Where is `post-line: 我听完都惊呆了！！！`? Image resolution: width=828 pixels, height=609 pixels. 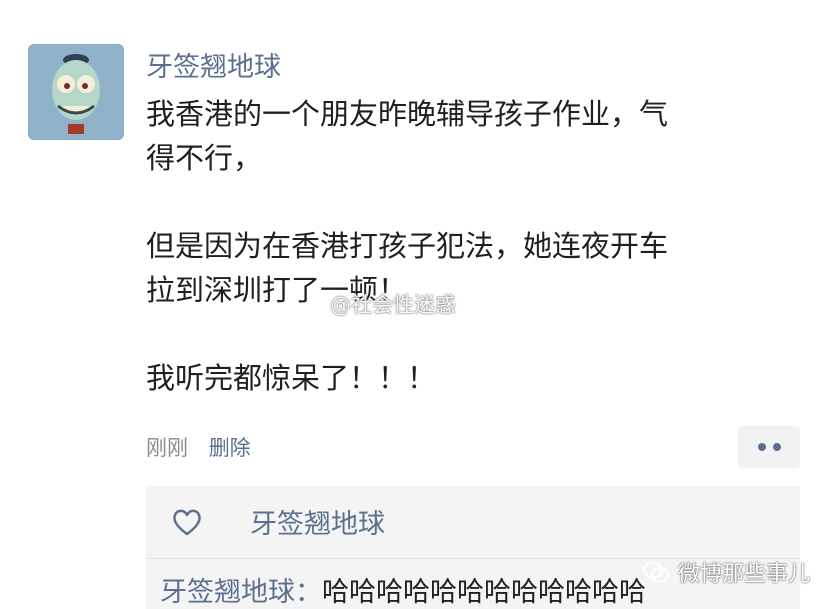
post-line: 我听完都惊呆了！！！ is located at coordinates (291, 378).